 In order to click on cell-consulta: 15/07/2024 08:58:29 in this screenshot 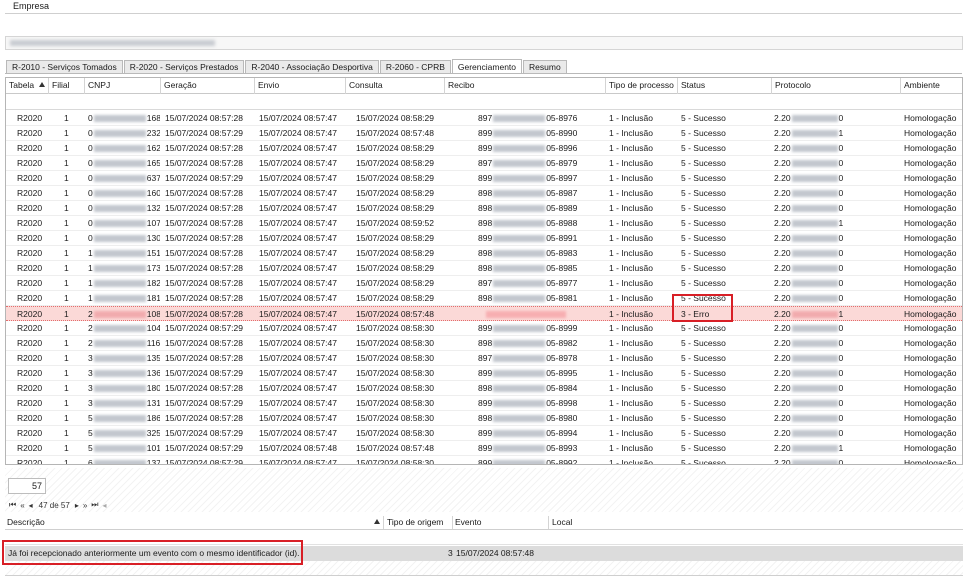, I will do `click(395, 193)`.